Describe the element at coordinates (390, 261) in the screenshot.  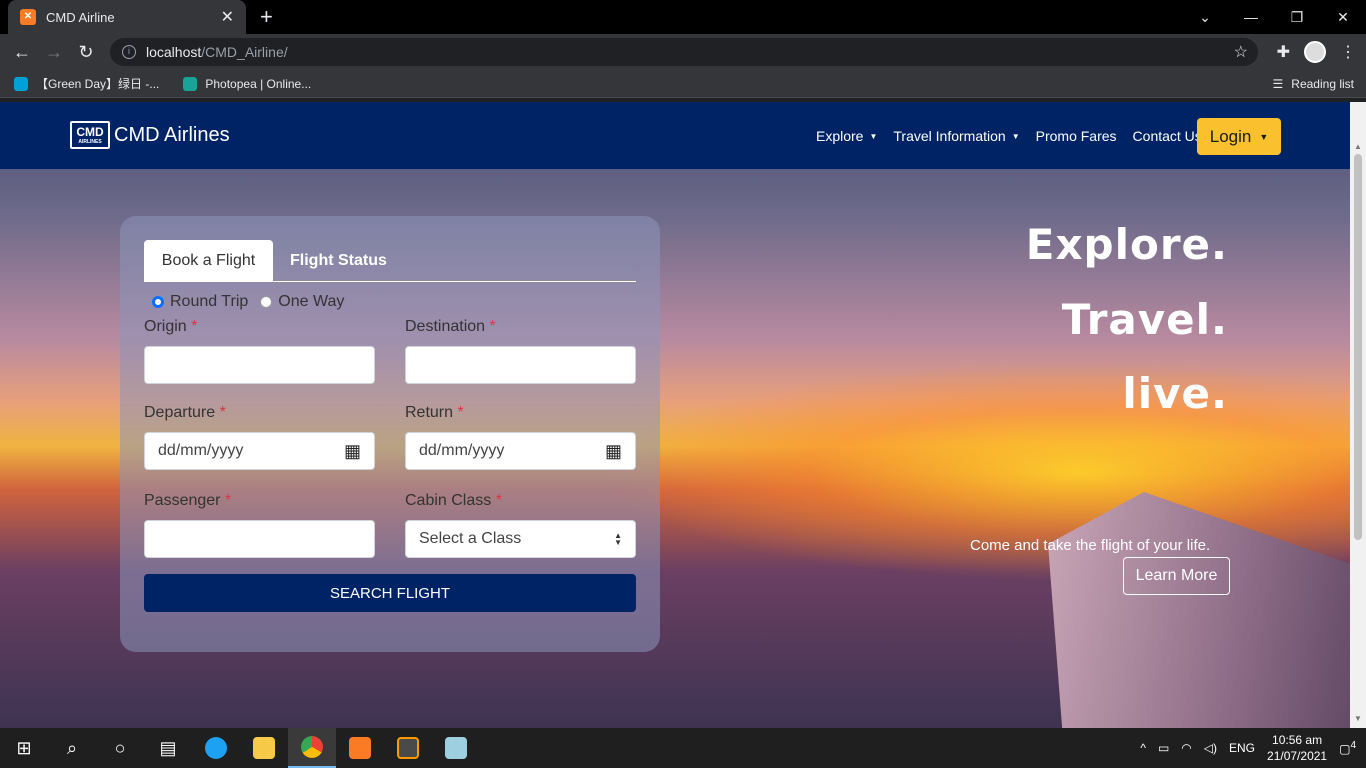
I see `booking-tabs: Book a Flight Flight Status` at that location.